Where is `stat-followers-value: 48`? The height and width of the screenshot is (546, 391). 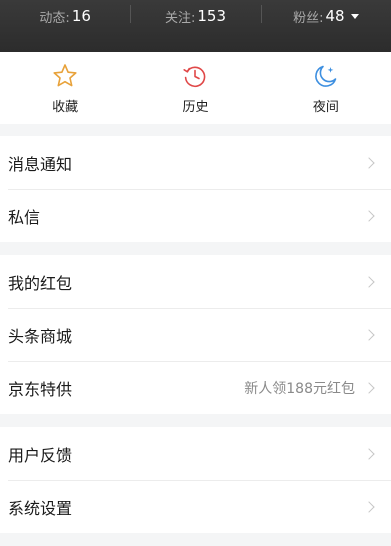 stat-followers-value: 48 is located at coordinates (335, 16).